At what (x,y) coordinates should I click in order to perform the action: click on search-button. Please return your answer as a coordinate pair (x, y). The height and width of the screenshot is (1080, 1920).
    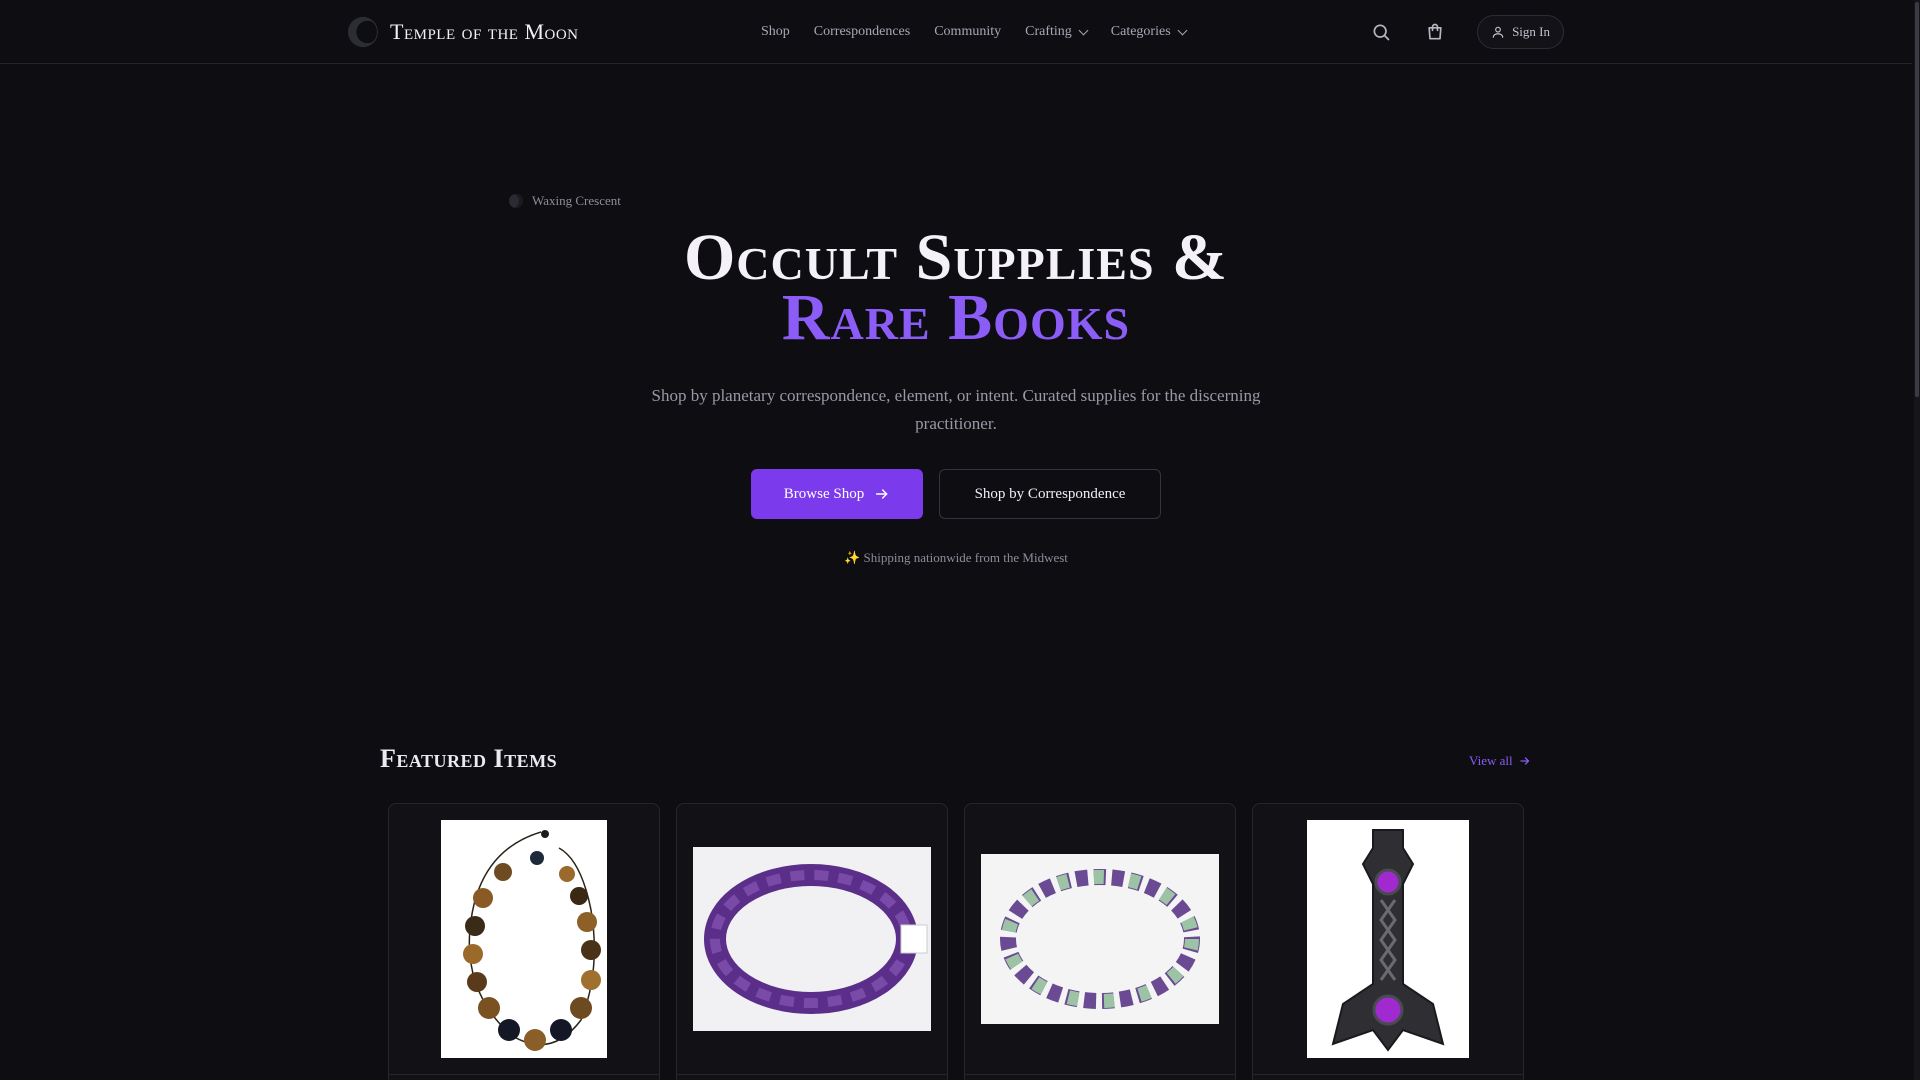
    Looking at the image, I should click on (1381, 32).